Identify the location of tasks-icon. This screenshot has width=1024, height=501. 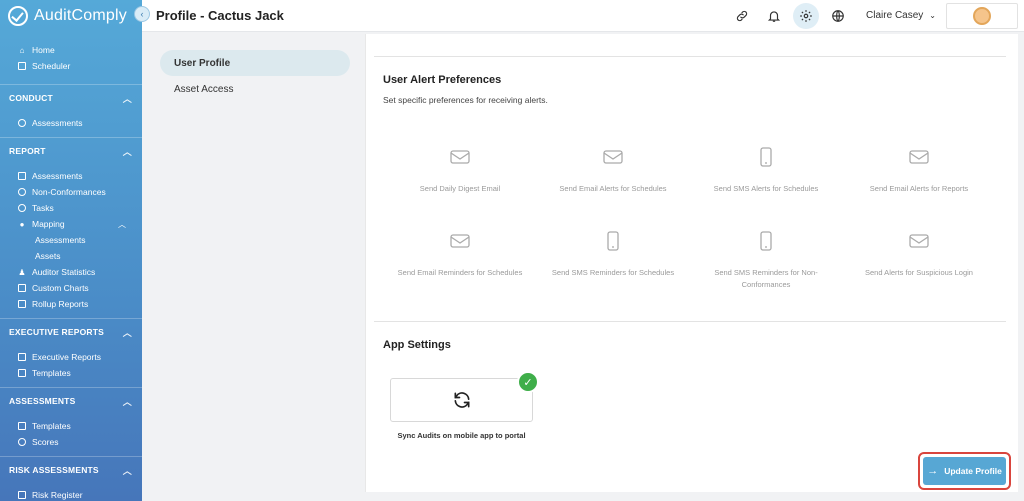
(22, 208).